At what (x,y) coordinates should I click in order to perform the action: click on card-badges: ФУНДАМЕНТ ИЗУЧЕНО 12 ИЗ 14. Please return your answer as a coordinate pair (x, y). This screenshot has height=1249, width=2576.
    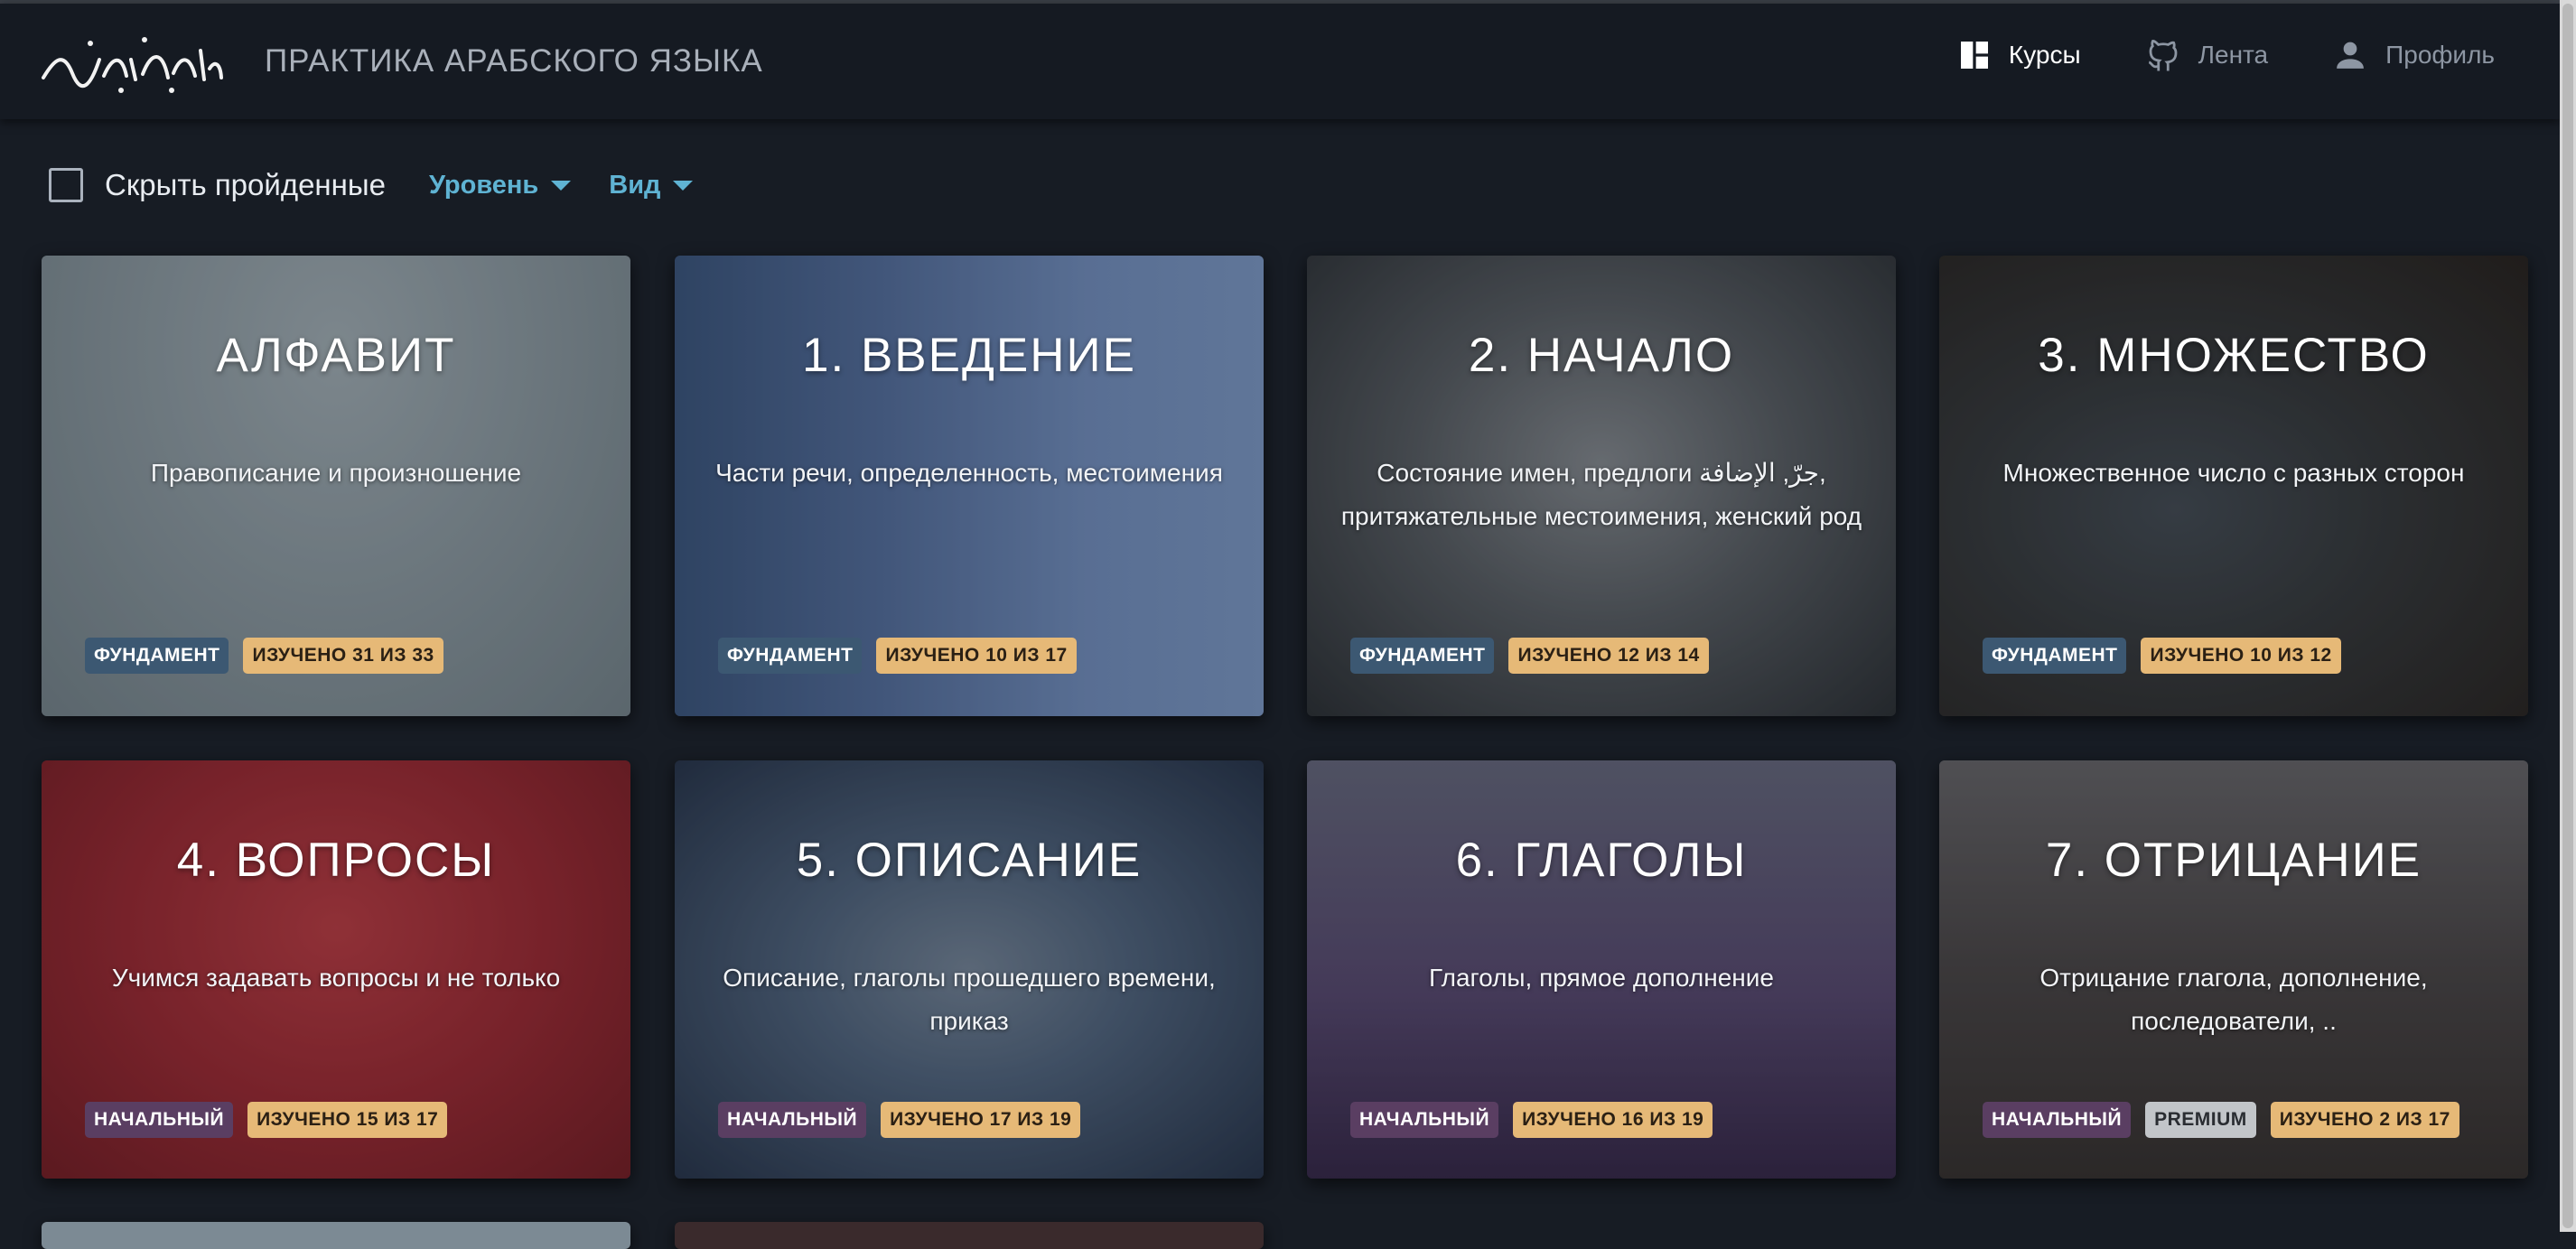
    Looking at the image, I should click on (1529, 656).